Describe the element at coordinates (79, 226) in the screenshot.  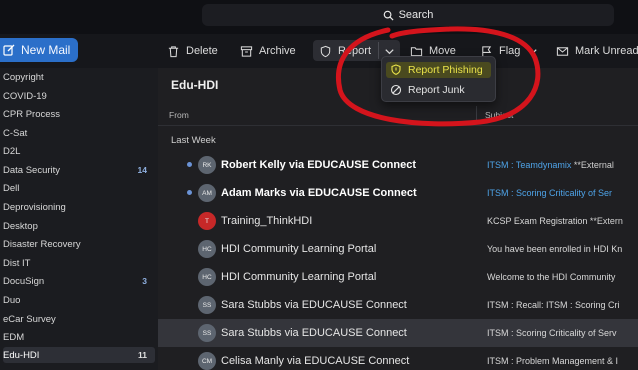
I see `folder-item: Desktop` at that location.